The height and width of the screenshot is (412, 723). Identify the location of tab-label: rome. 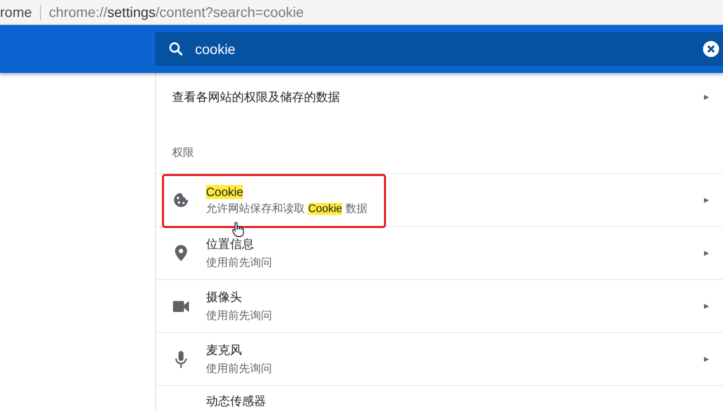
(19, 12).